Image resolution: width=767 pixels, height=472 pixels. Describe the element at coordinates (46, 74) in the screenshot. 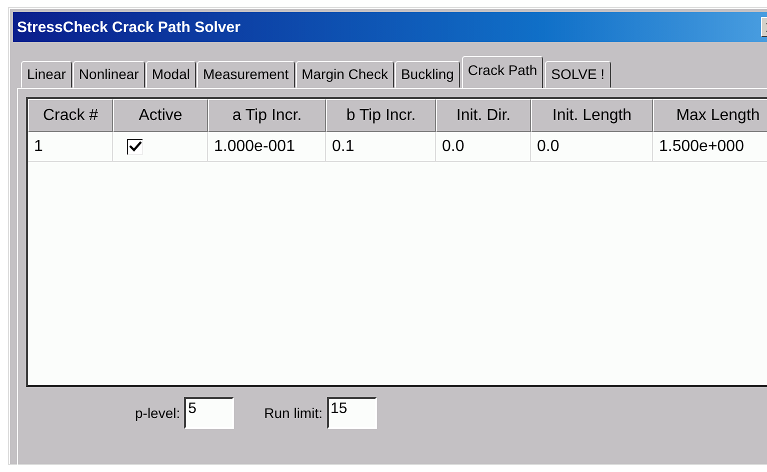

I see `tab: Linear` at that location.